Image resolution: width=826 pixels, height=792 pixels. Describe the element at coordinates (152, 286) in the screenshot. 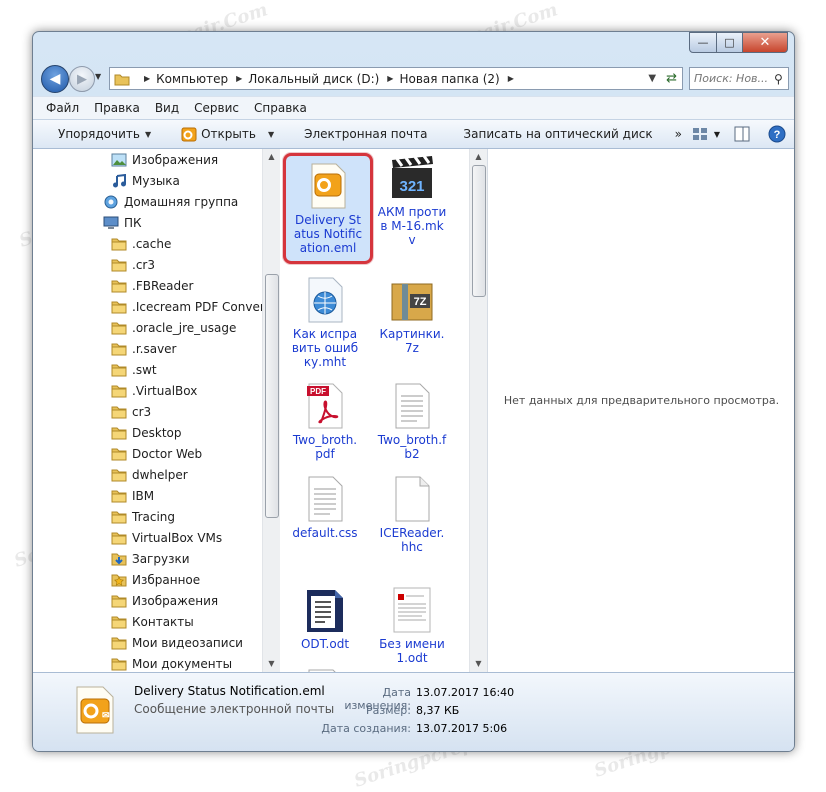

I see `nav-item: .FBReader` at that location.